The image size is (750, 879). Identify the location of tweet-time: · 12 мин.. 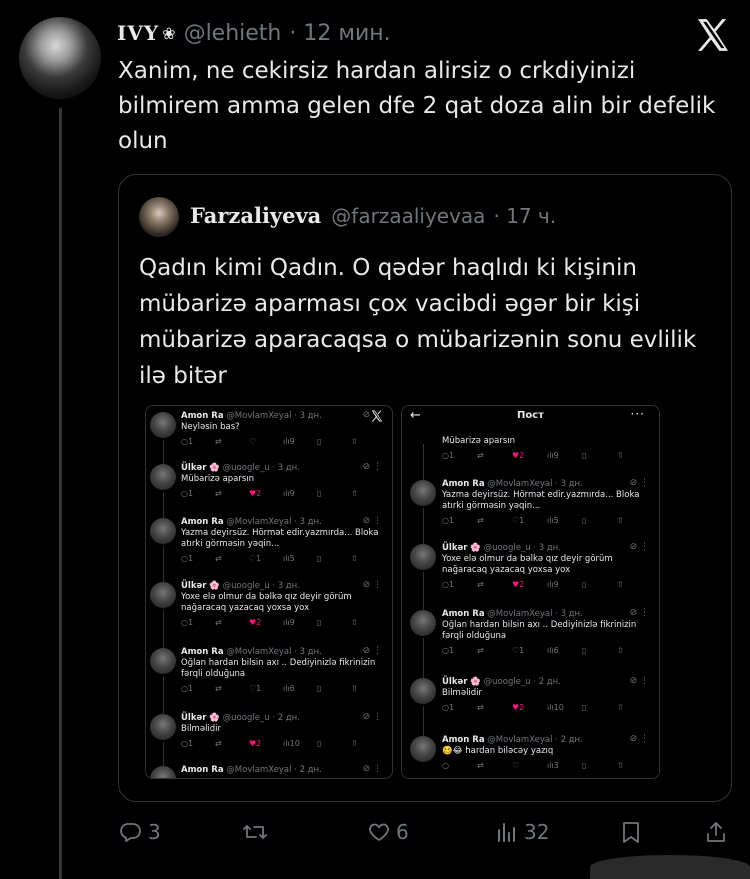
(339, 33).